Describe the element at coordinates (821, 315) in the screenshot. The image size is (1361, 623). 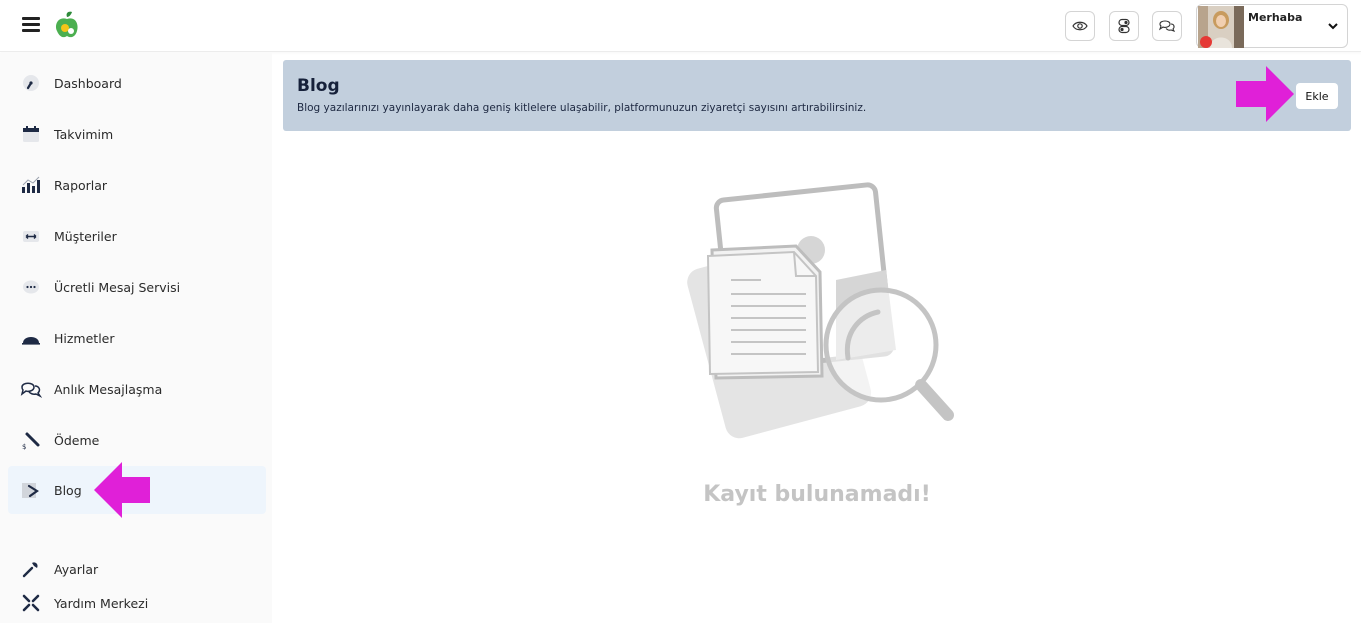
I see `empty-state-illustration` at that location.